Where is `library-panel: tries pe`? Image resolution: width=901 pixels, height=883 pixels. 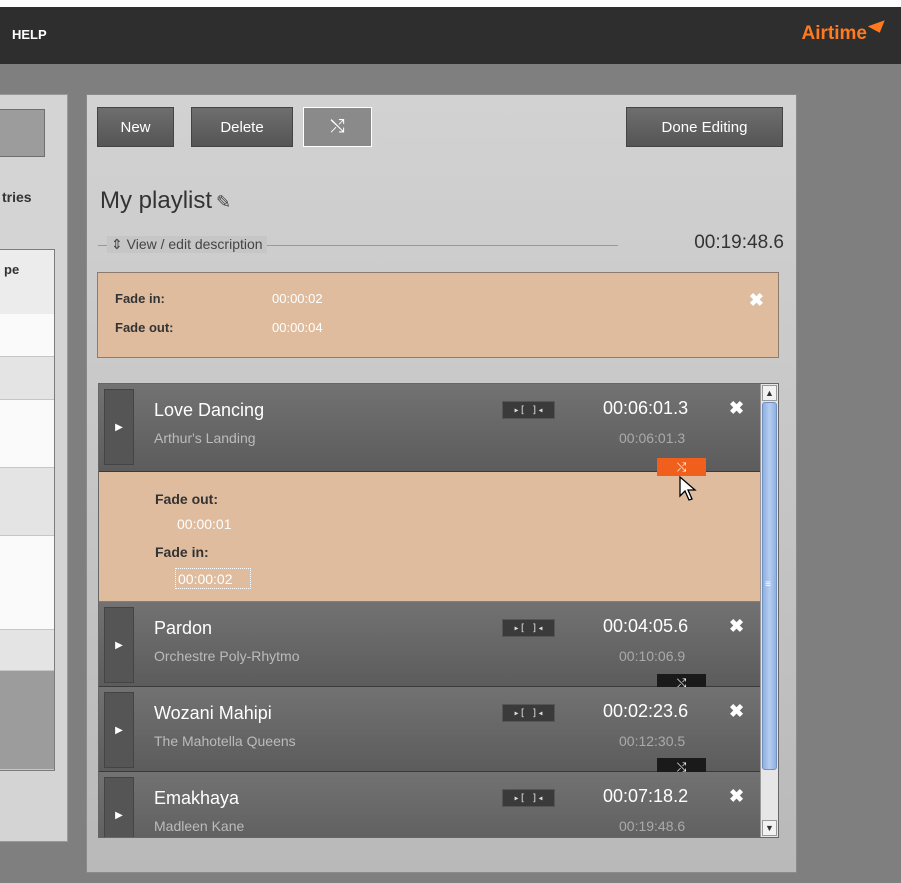
library-panel: tries pe is located at coordinates (34, 468).